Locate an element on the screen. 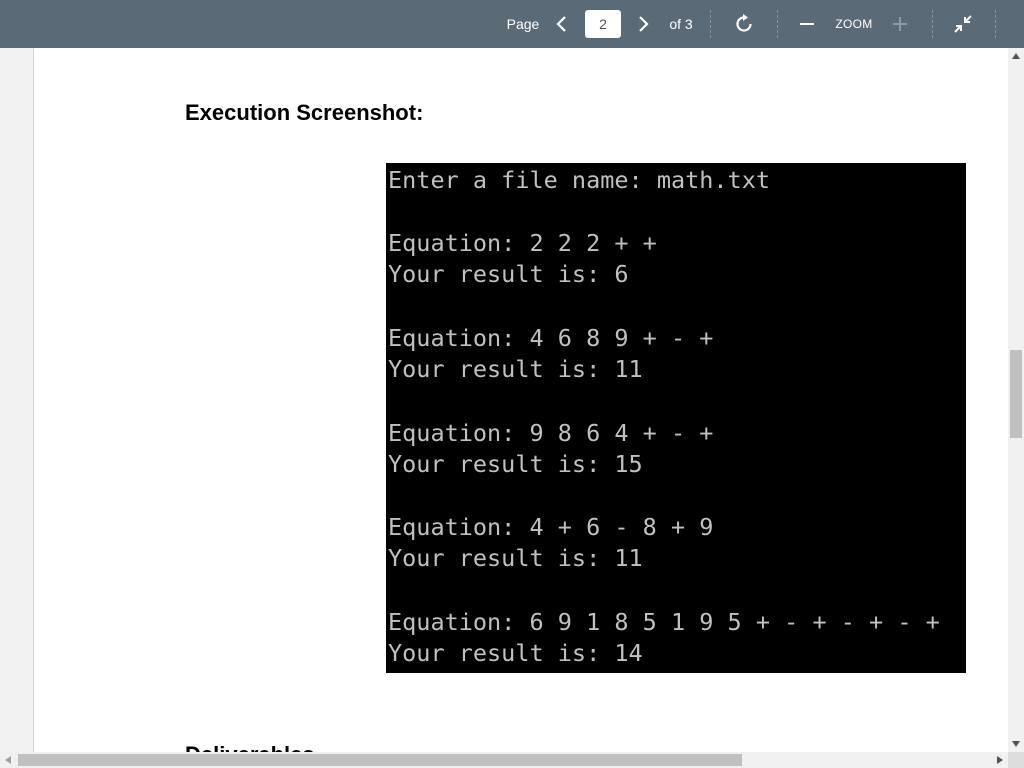 The height and width of the screenshot is (768, 1024). previous-page-button is located at coordinates (561, 24).